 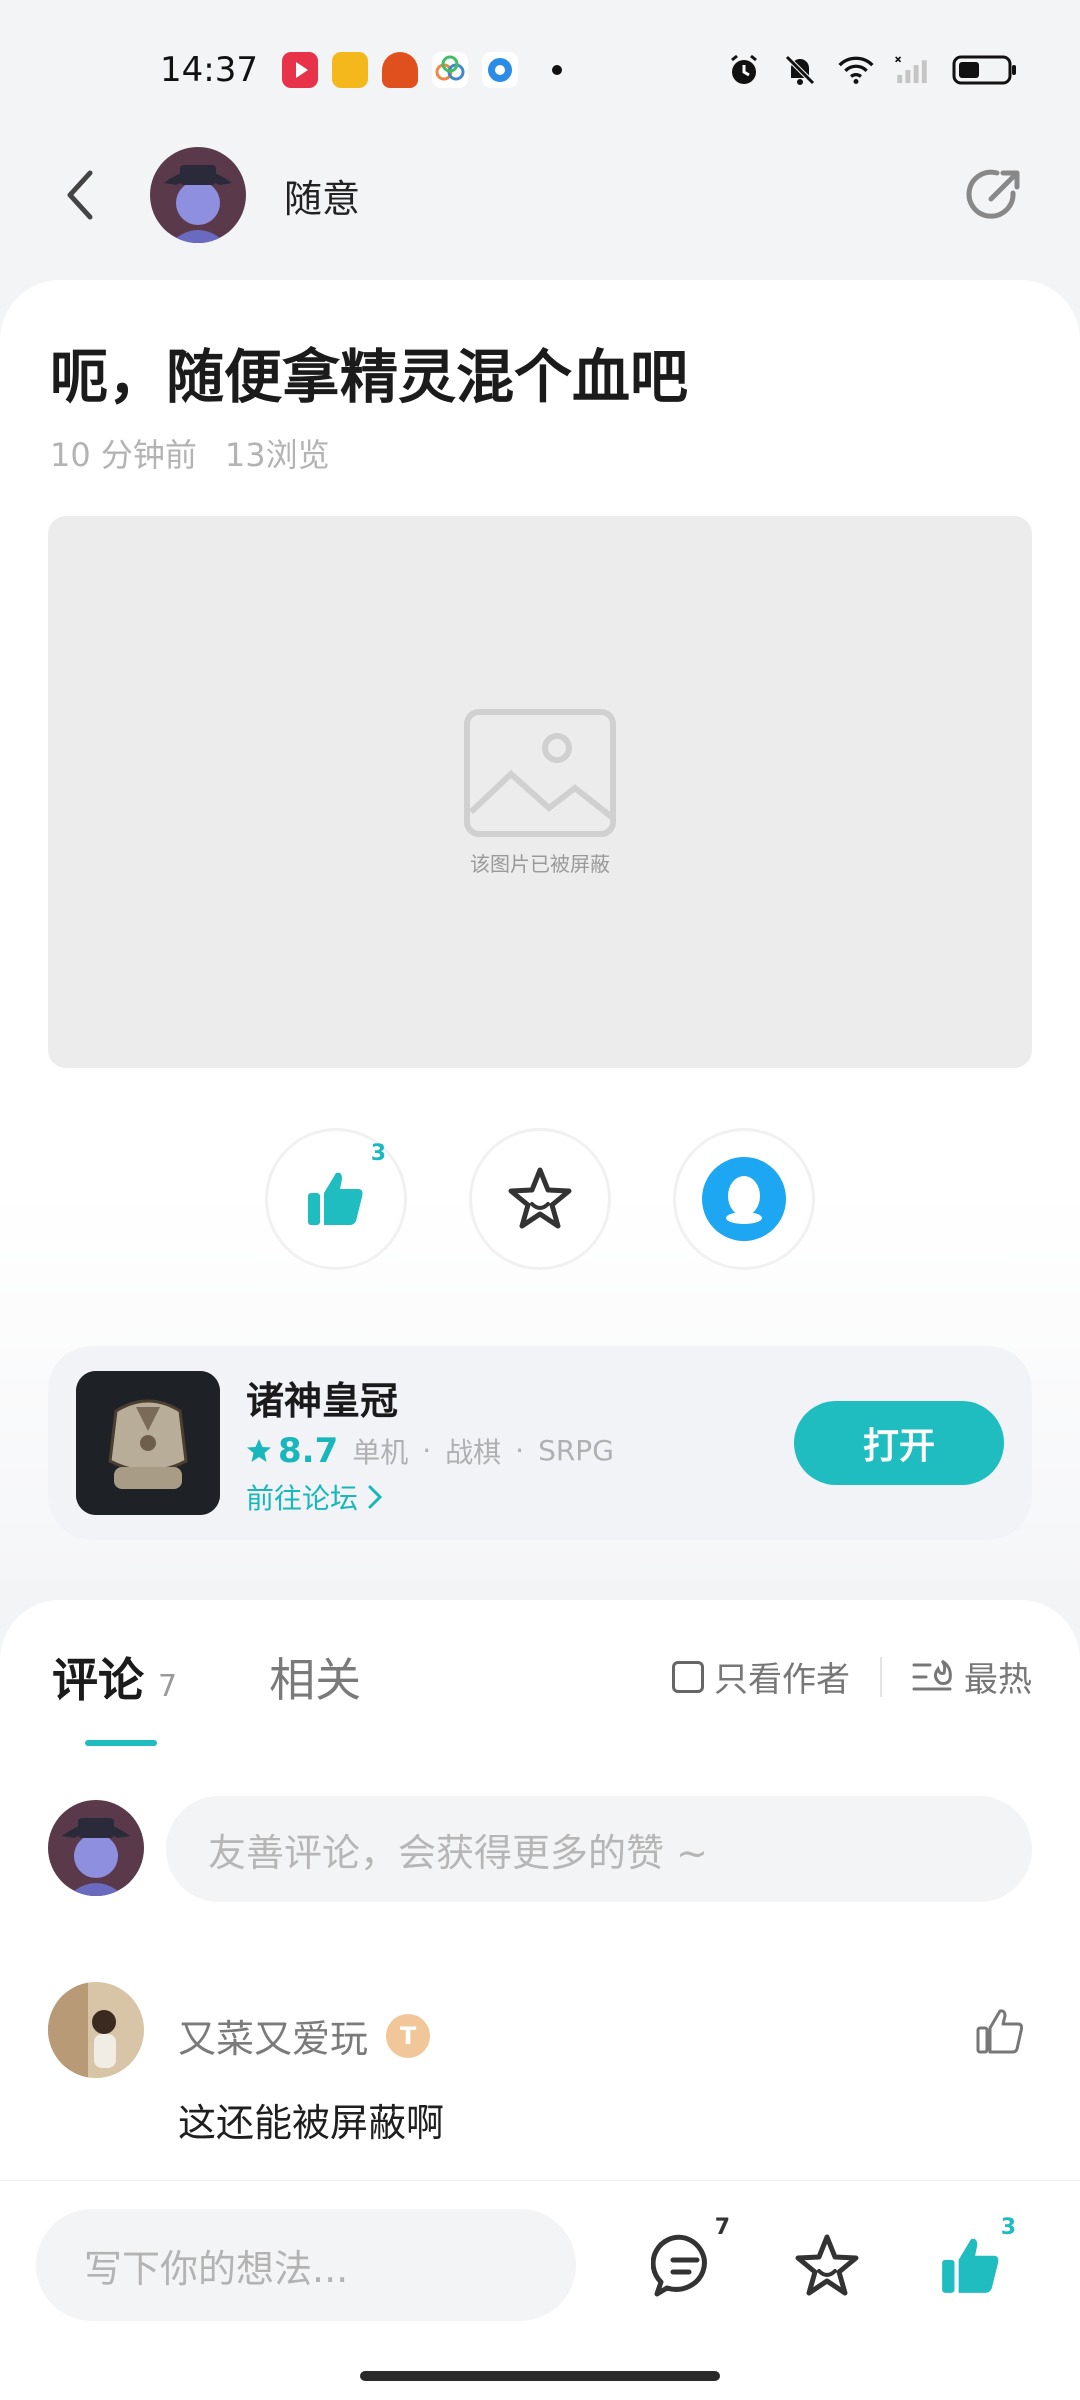 I want to click on commenter-name-row: 又菜又爱玩 T, so click(x=304, y=2035).